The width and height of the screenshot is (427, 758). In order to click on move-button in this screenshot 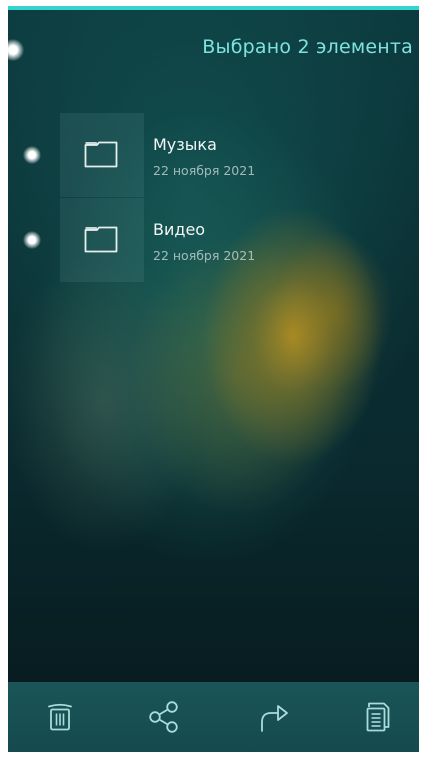, I will do `click(274, 717)`.